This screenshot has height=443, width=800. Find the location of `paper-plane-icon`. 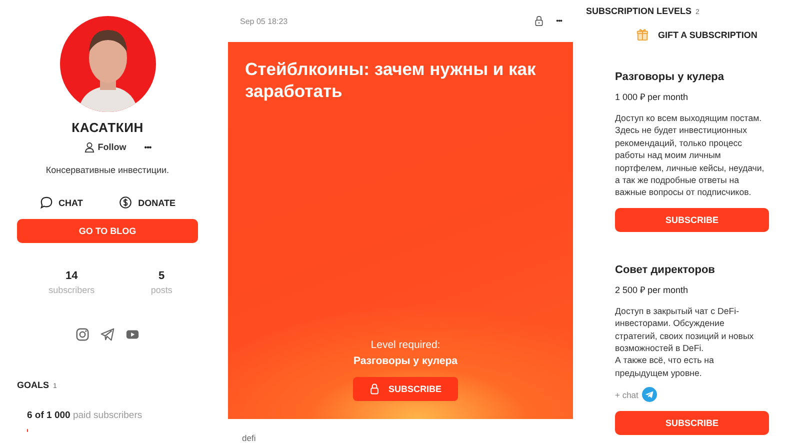

paper-plane-icon is located at coordinates (107, 334).